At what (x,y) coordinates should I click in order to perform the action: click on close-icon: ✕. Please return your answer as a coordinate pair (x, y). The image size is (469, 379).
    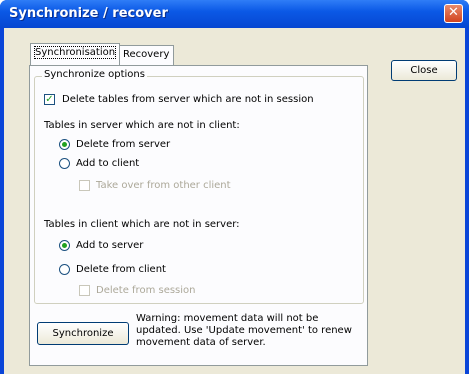
    Looking at the image, I should click on (453, 12).